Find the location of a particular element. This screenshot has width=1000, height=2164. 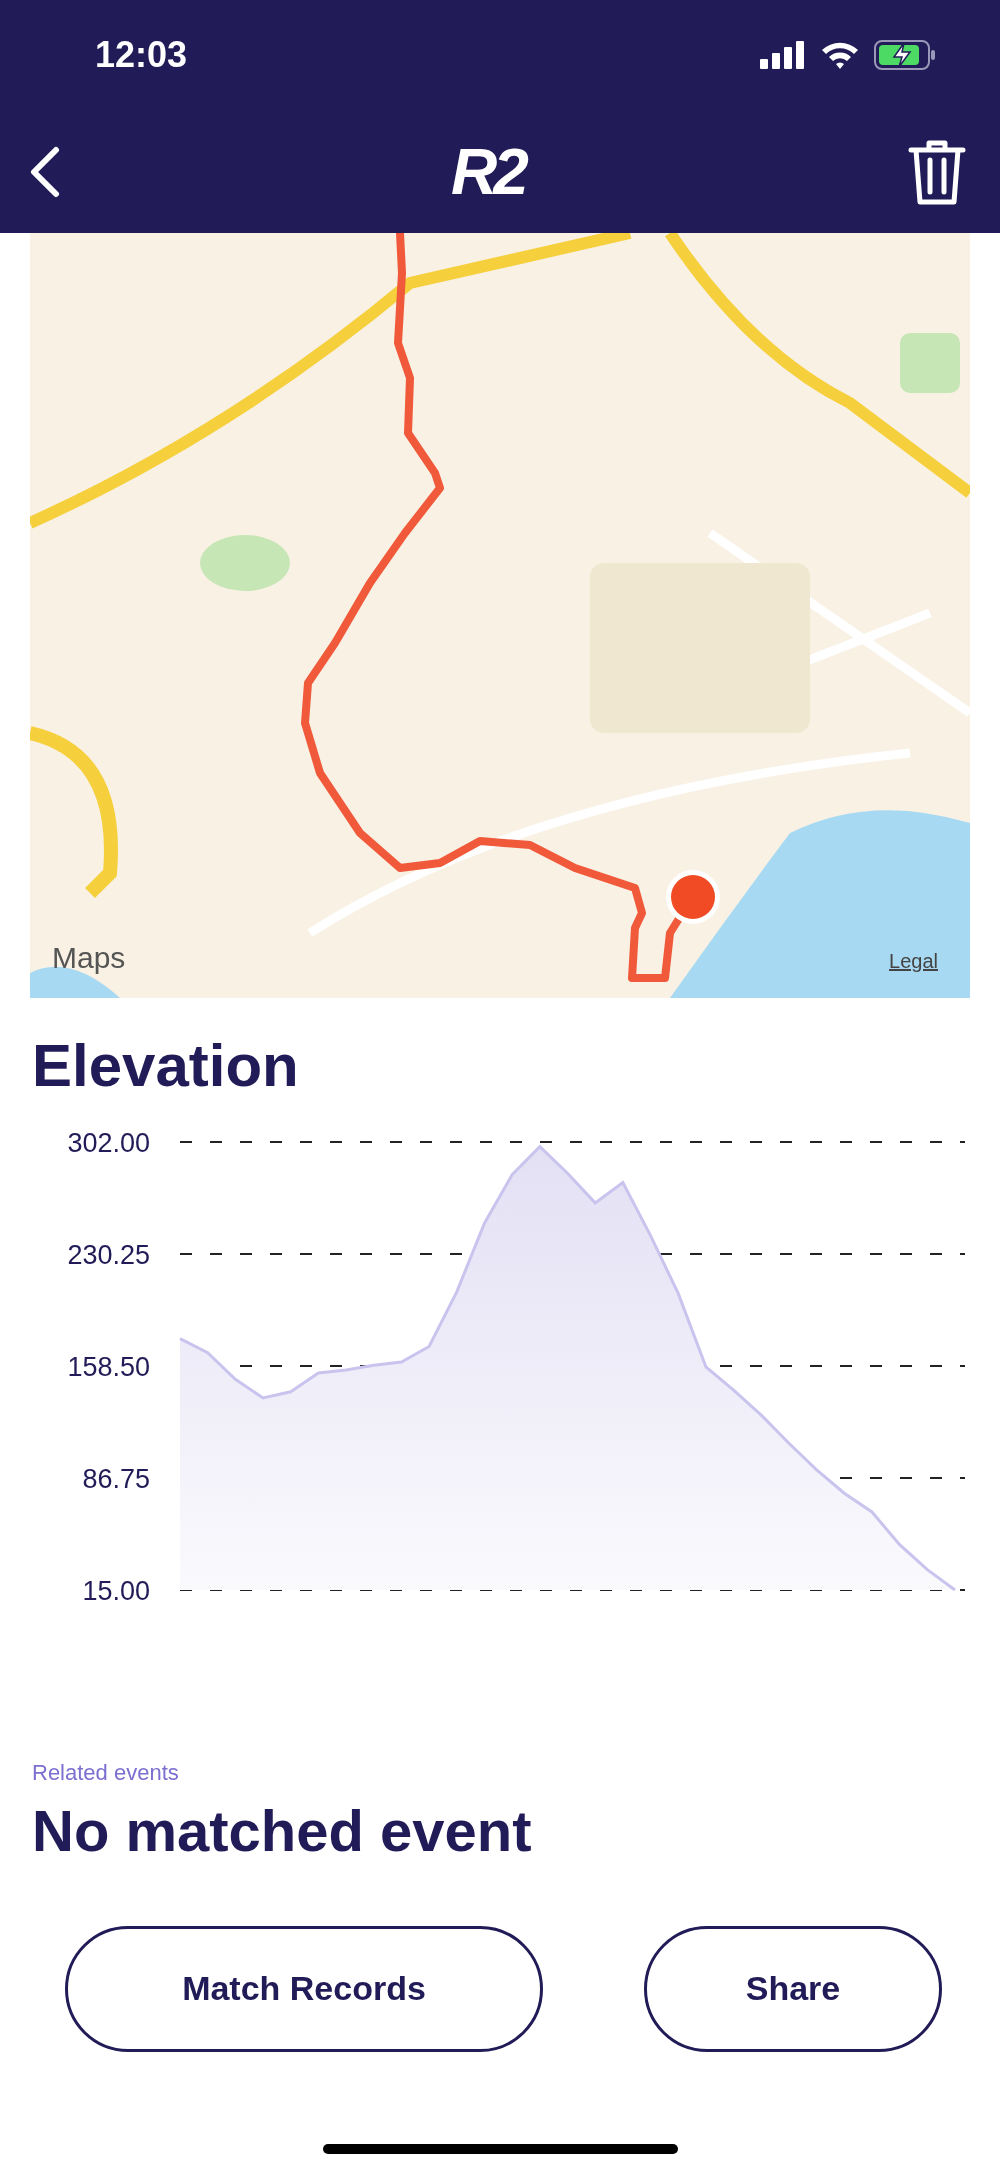

status-time: 12:03 is located at coordinates (141, 55).